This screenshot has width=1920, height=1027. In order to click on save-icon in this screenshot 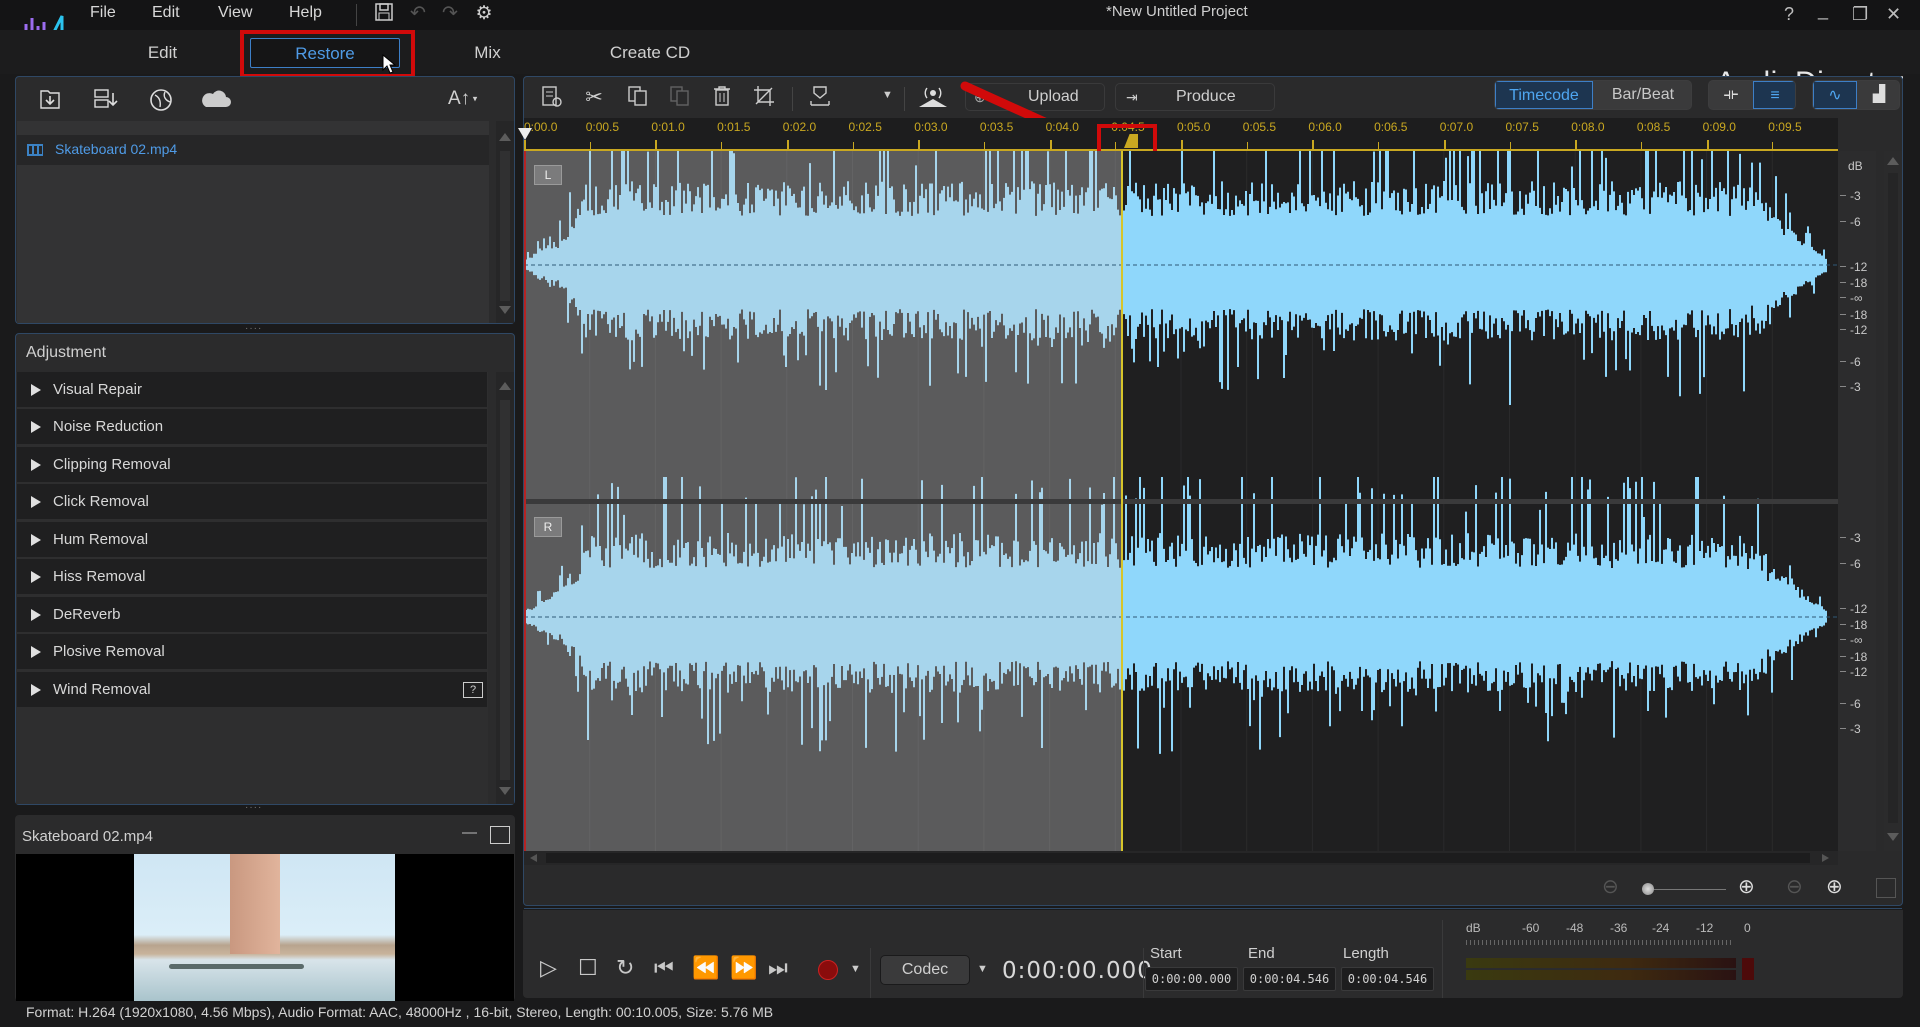, I will do `click(384, 14)`.